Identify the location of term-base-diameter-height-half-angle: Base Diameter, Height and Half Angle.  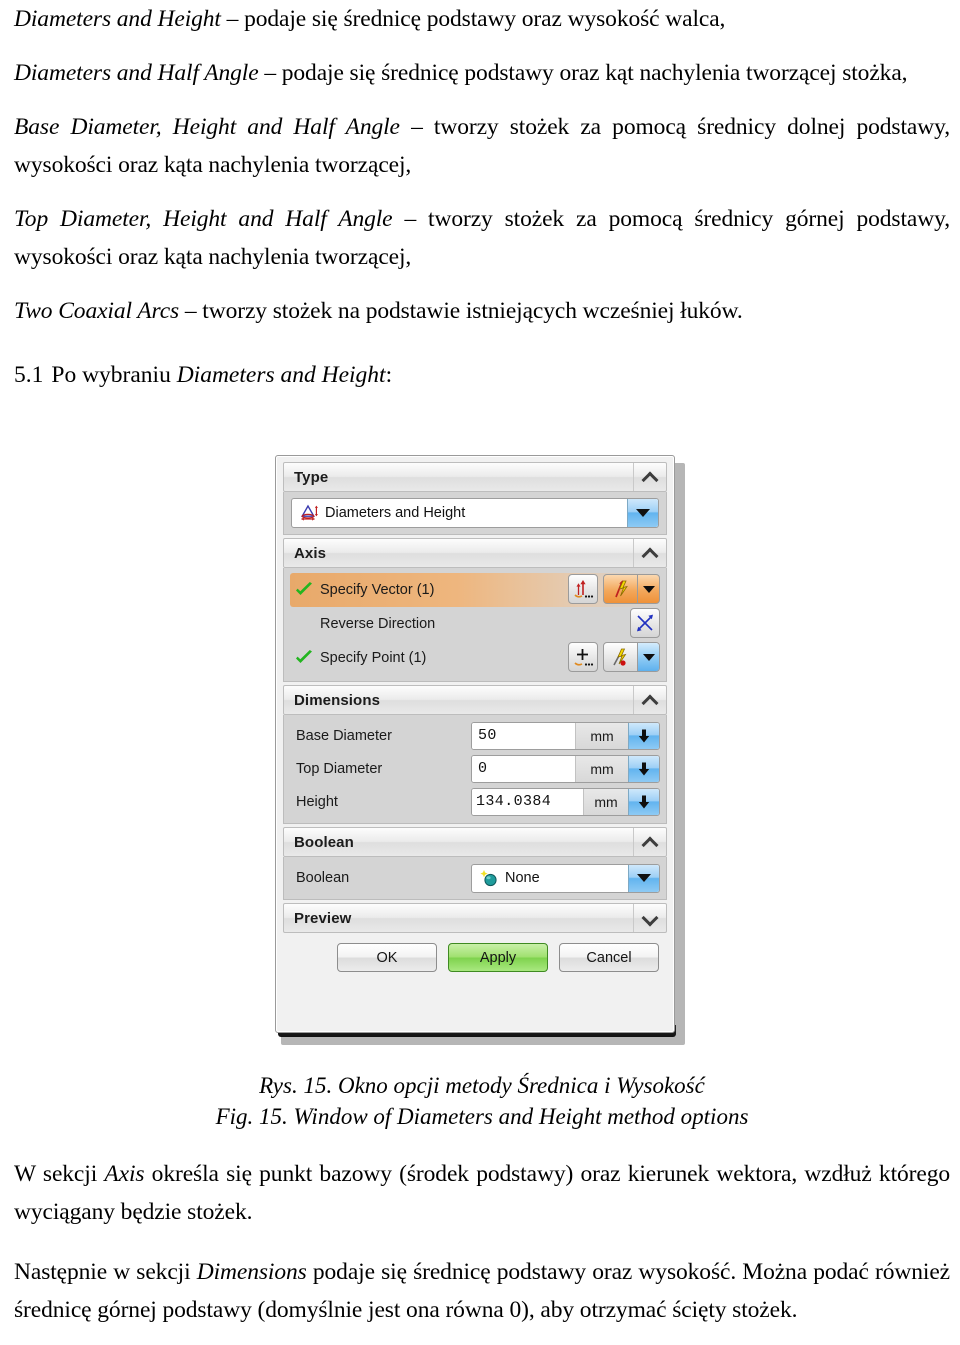
(207, 127).